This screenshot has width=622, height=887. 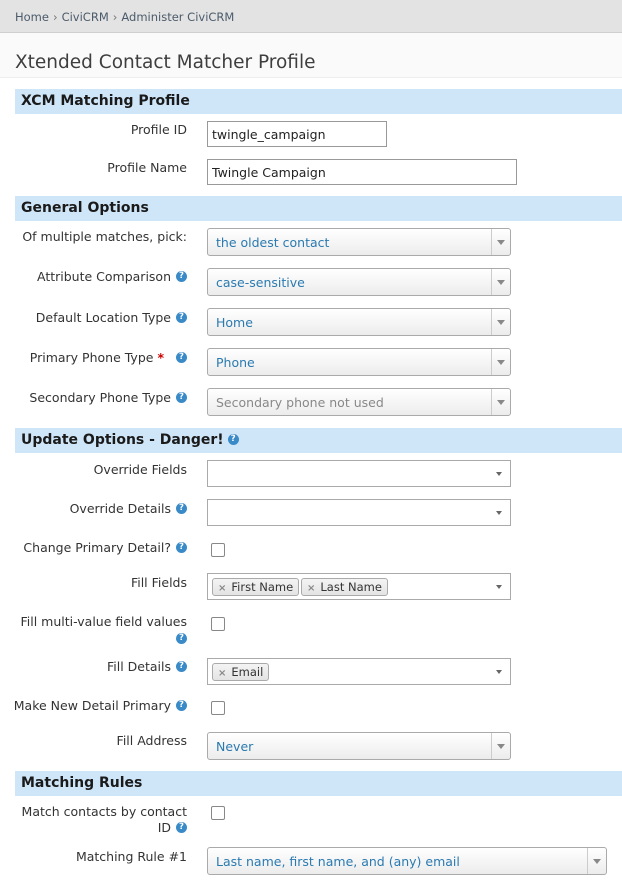 What do you see at coordinates (359, 242) in the screenshot?
I see `multiple-matches-select: the oldest contact` at bounding box center [359, 242].